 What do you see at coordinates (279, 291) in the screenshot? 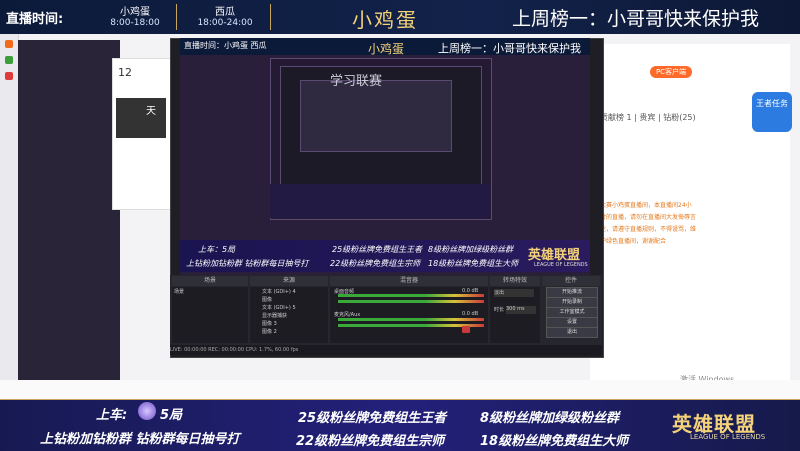
I see `source-item: 文本 (GDI+) 4` at bounding box center [279, 291].